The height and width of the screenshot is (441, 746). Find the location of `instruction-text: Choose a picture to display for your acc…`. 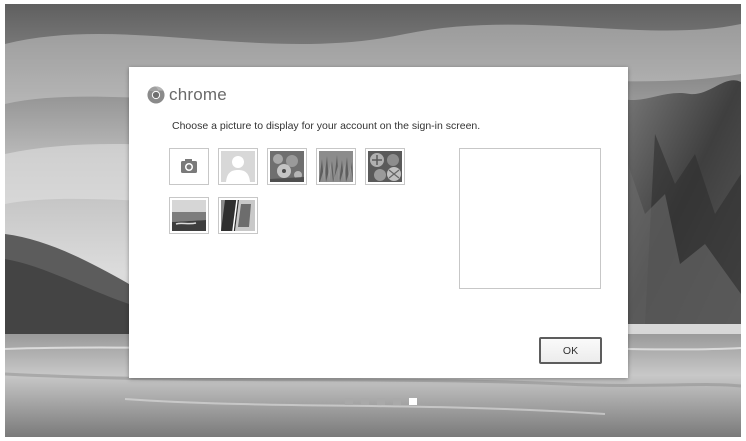

instruction-text: Choose a picture to display for your acc… is located at coordinates (326, 126).